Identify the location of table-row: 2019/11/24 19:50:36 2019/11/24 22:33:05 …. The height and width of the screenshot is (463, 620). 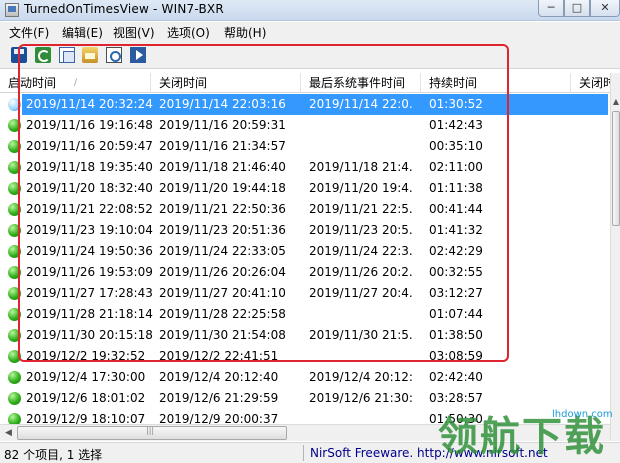
(305, 251).